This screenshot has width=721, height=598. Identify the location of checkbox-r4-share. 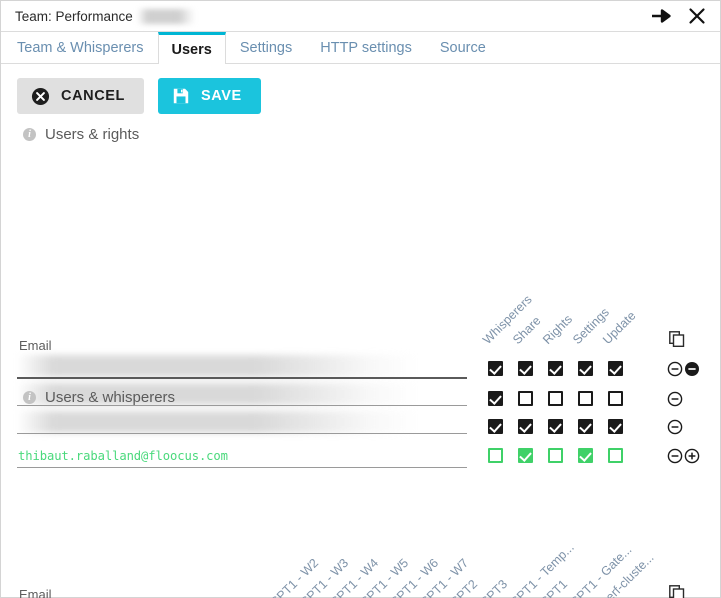
(525, 455).